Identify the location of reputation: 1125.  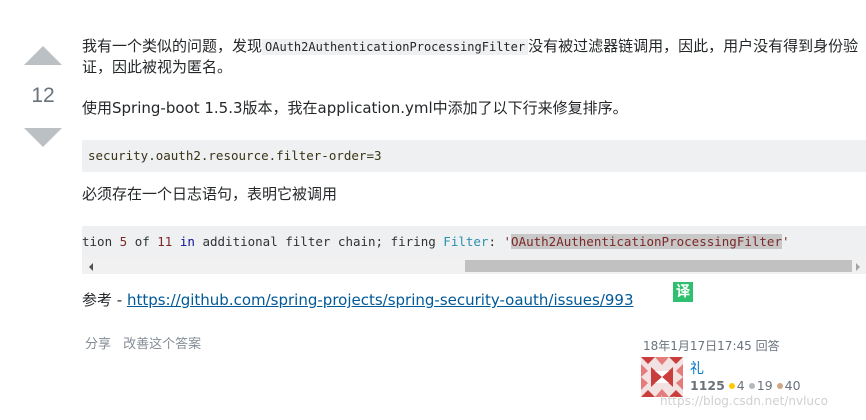
(707, 385).